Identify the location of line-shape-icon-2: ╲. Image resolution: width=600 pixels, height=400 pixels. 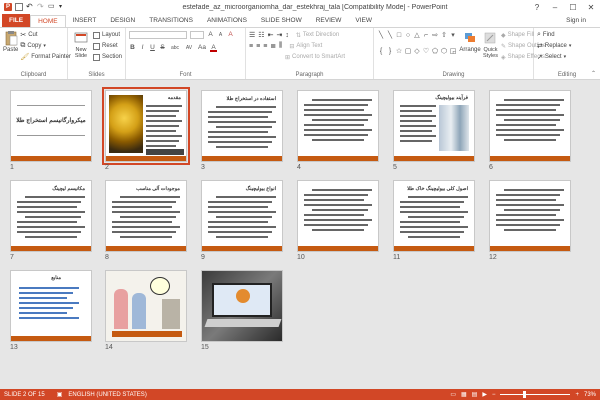
(390, 36).